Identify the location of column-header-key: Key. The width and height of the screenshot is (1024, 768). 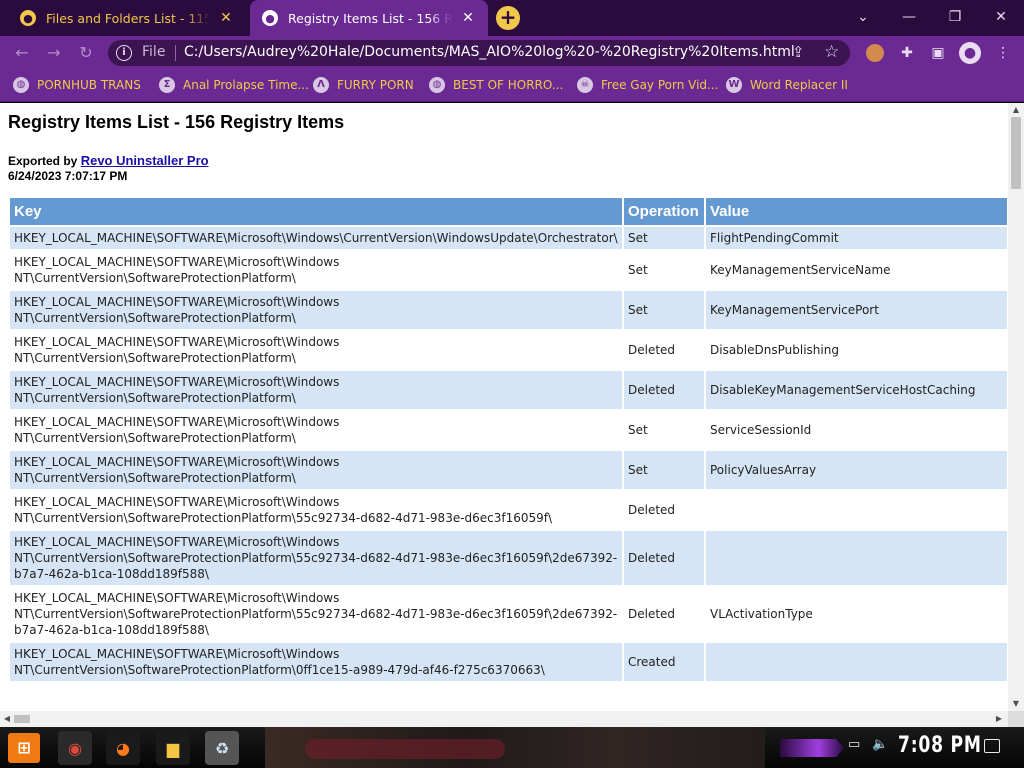
(316, 211).